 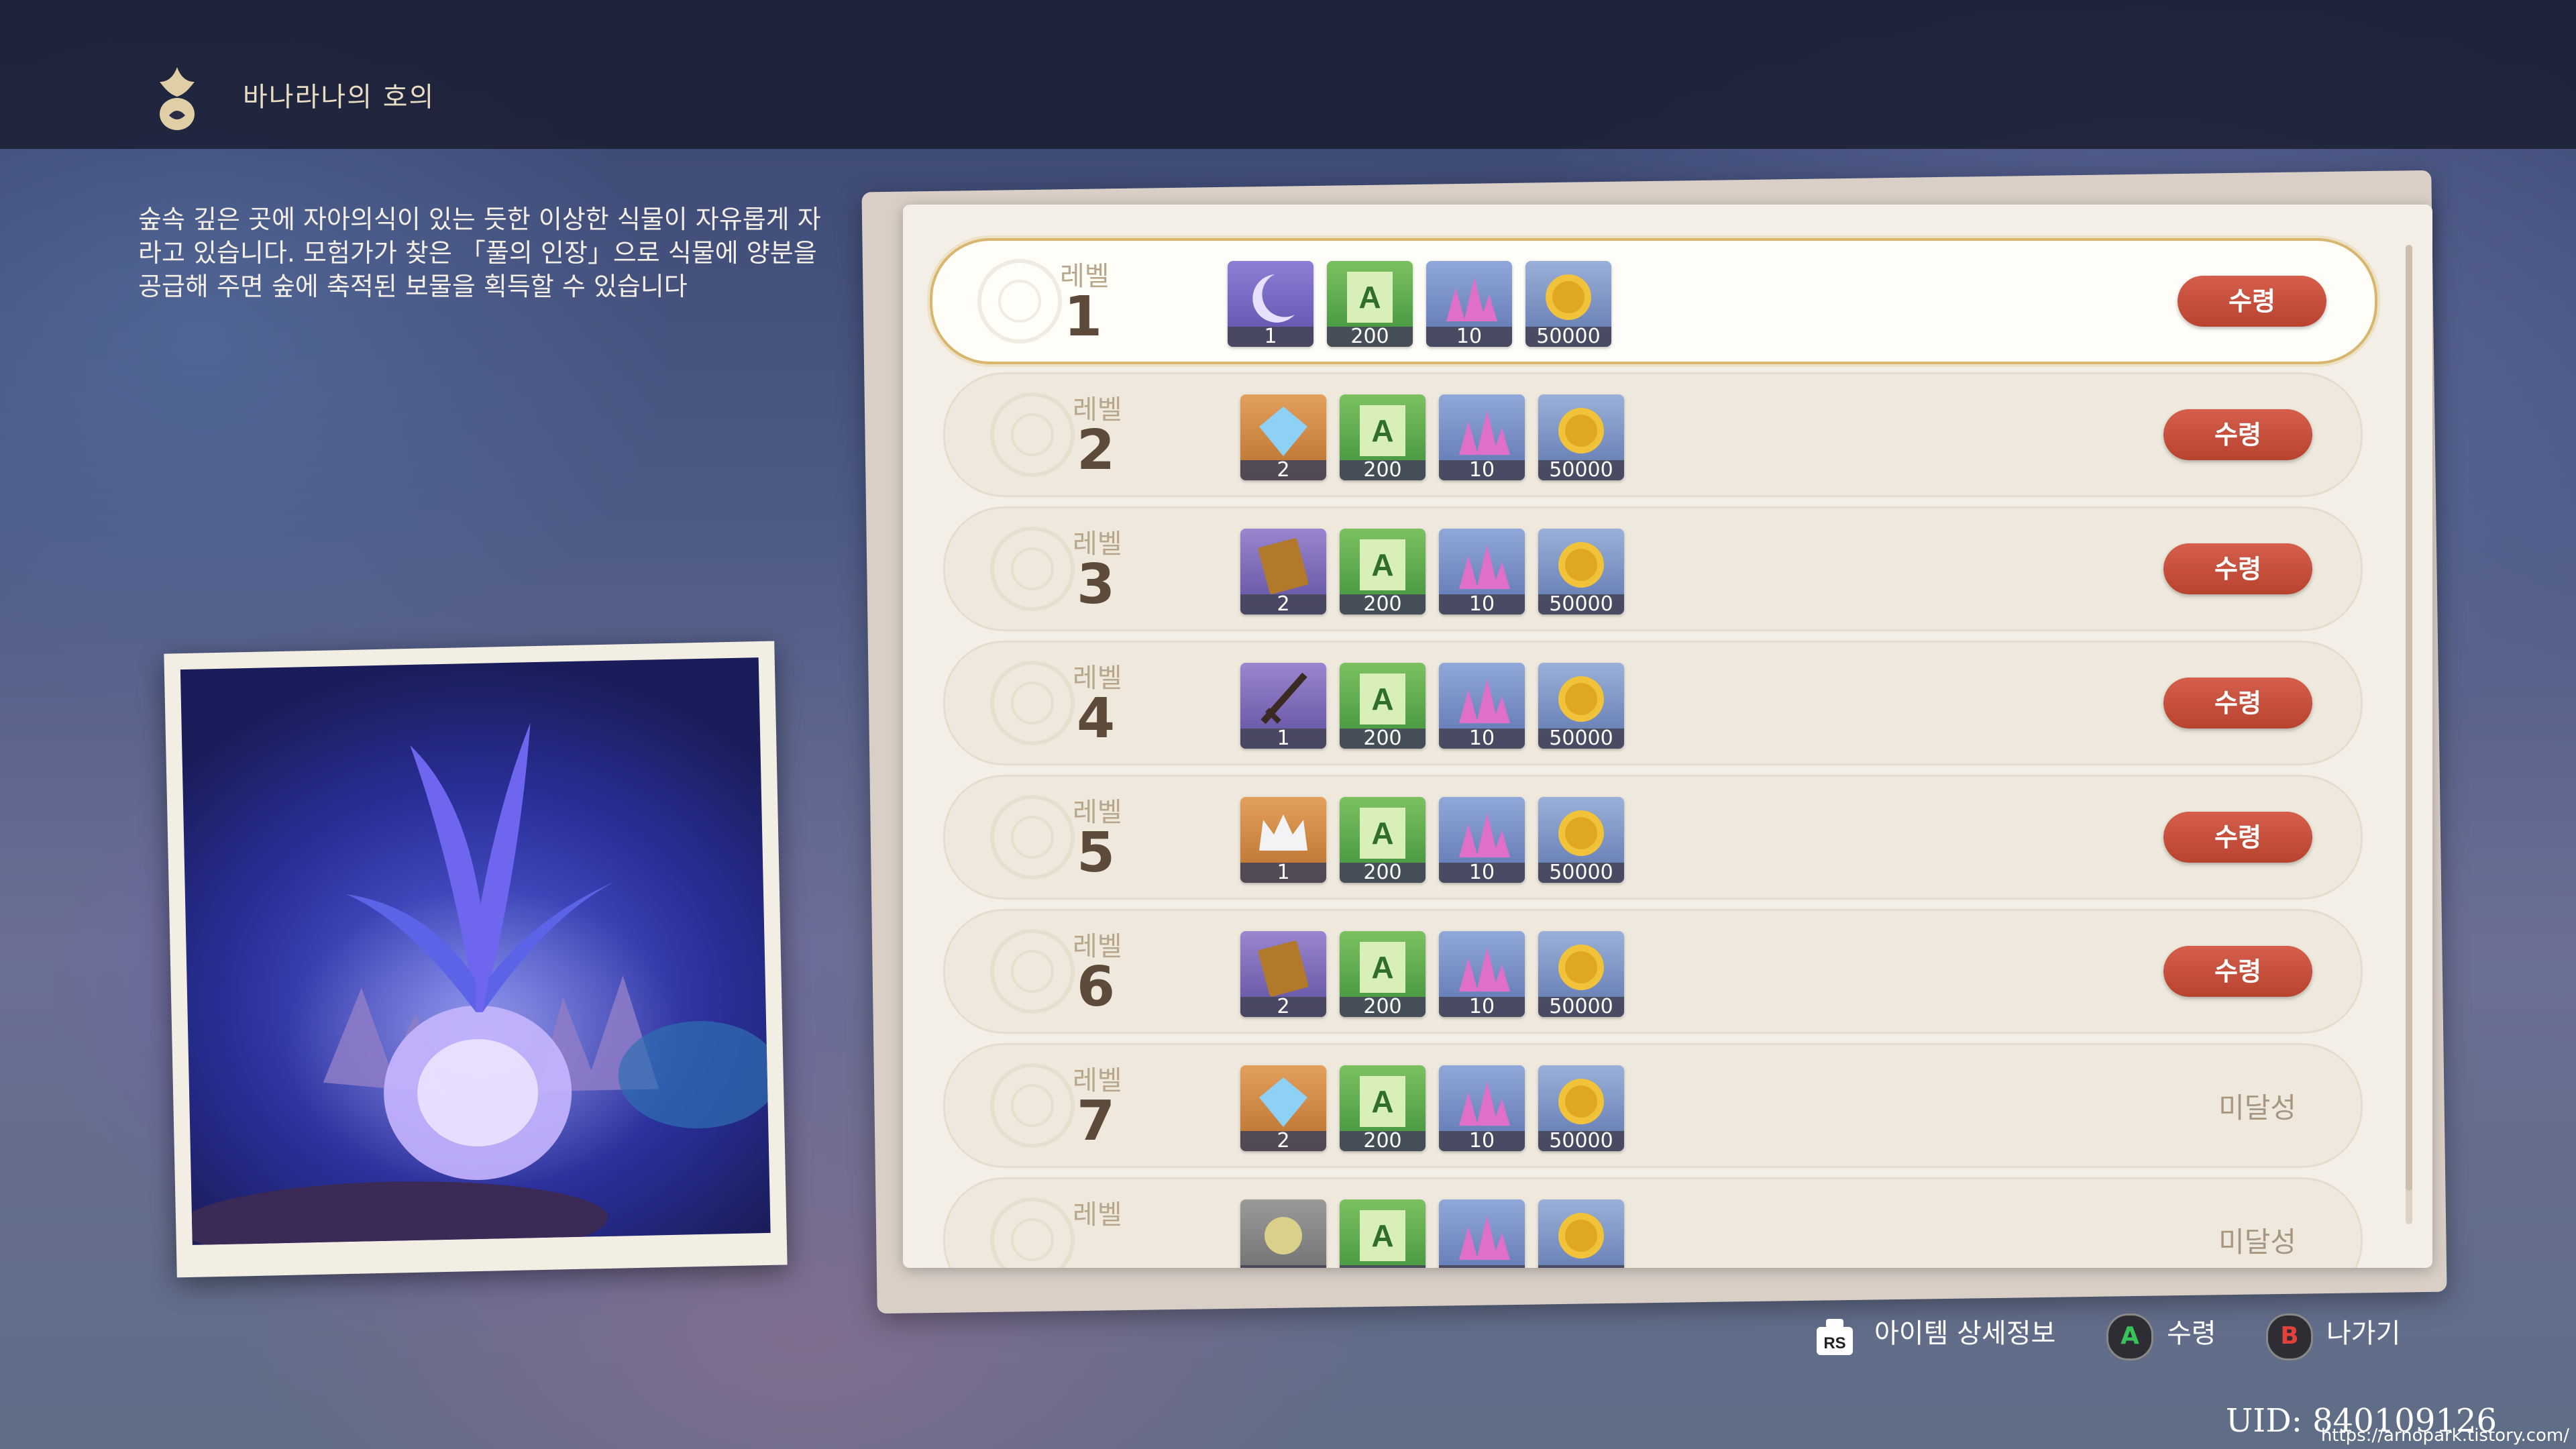 What do you see at coordinates (1653, 971) in the screenshot?
I see `reward-row-level-6: 레벨 6 2 A 200 10 50000 수령` at bounding box center [1653, 971].